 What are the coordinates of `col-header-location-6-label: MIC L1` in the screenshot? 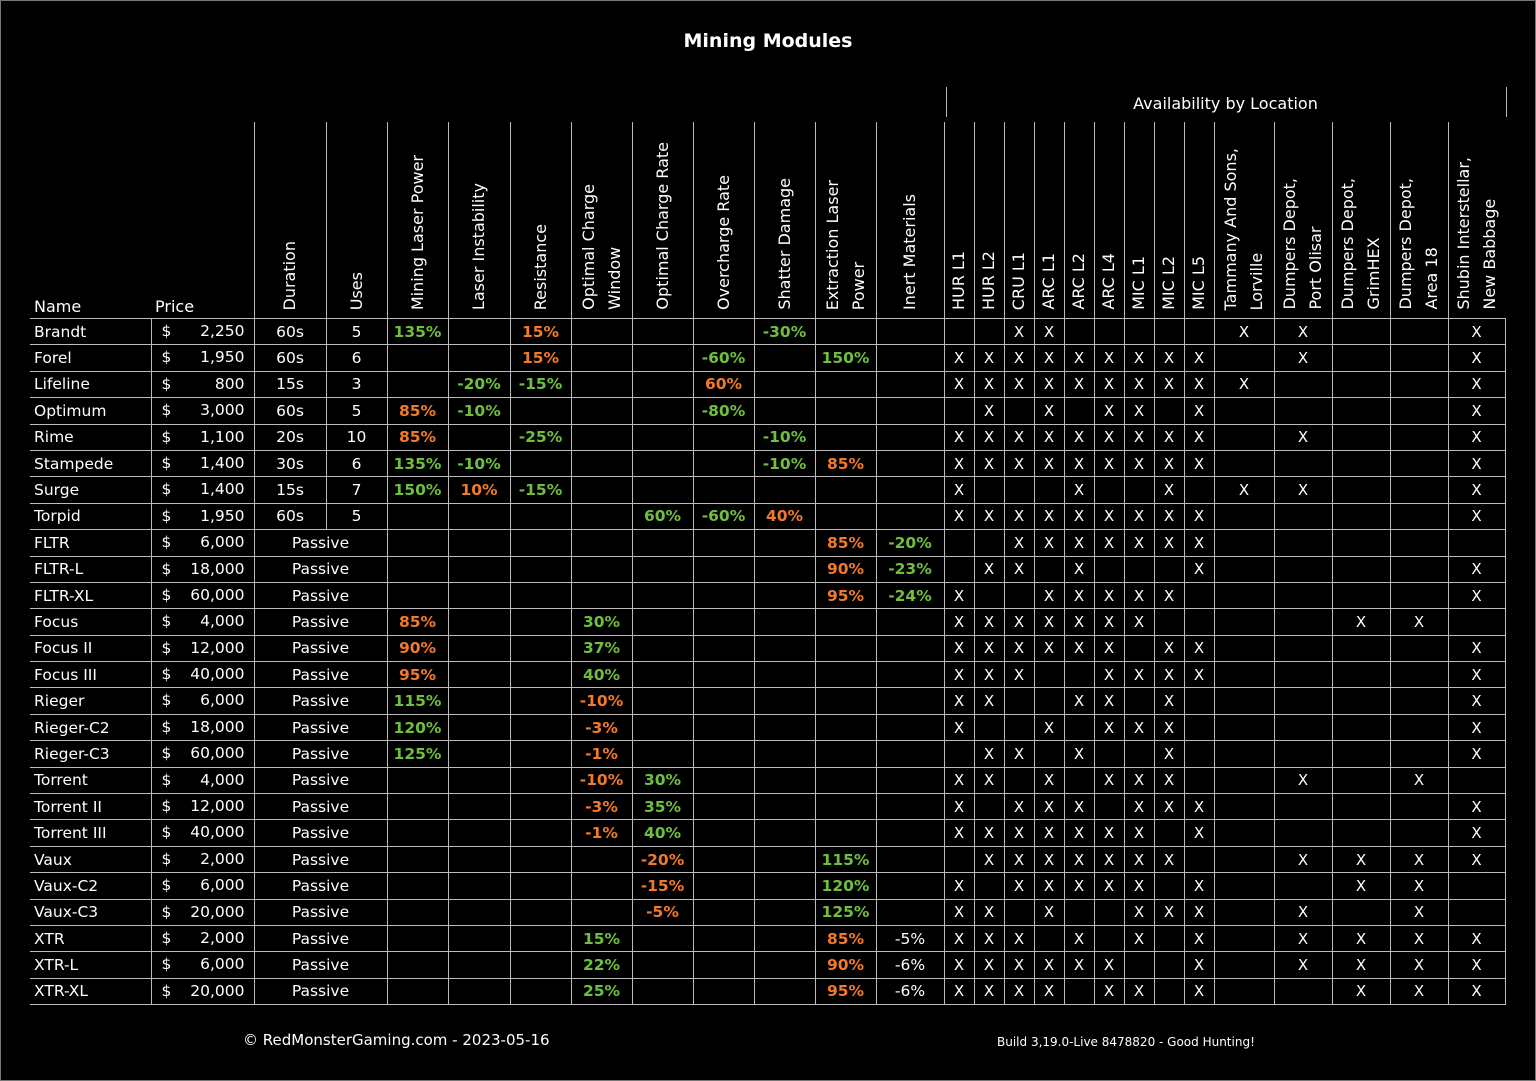 It's located at (1138, 283).